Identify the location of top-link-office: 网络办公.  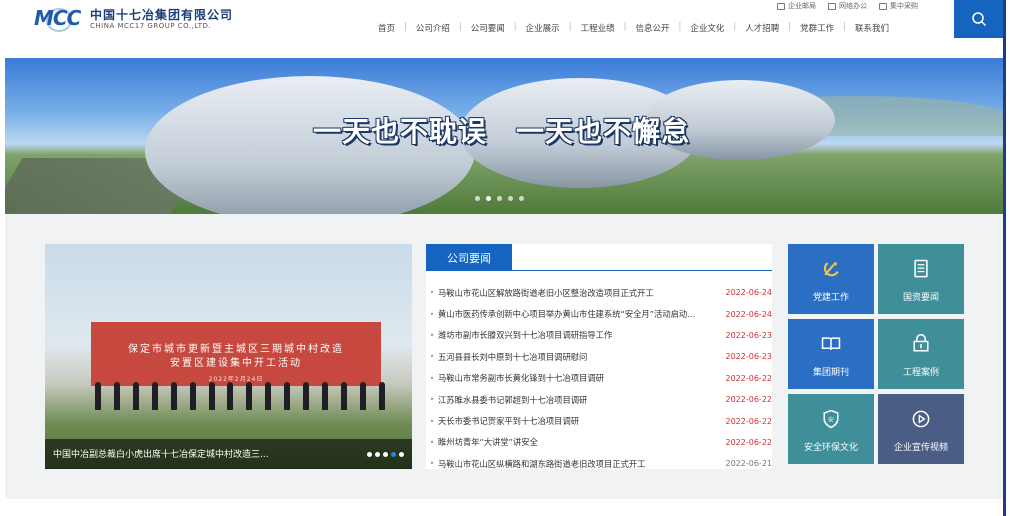
(847, 6).